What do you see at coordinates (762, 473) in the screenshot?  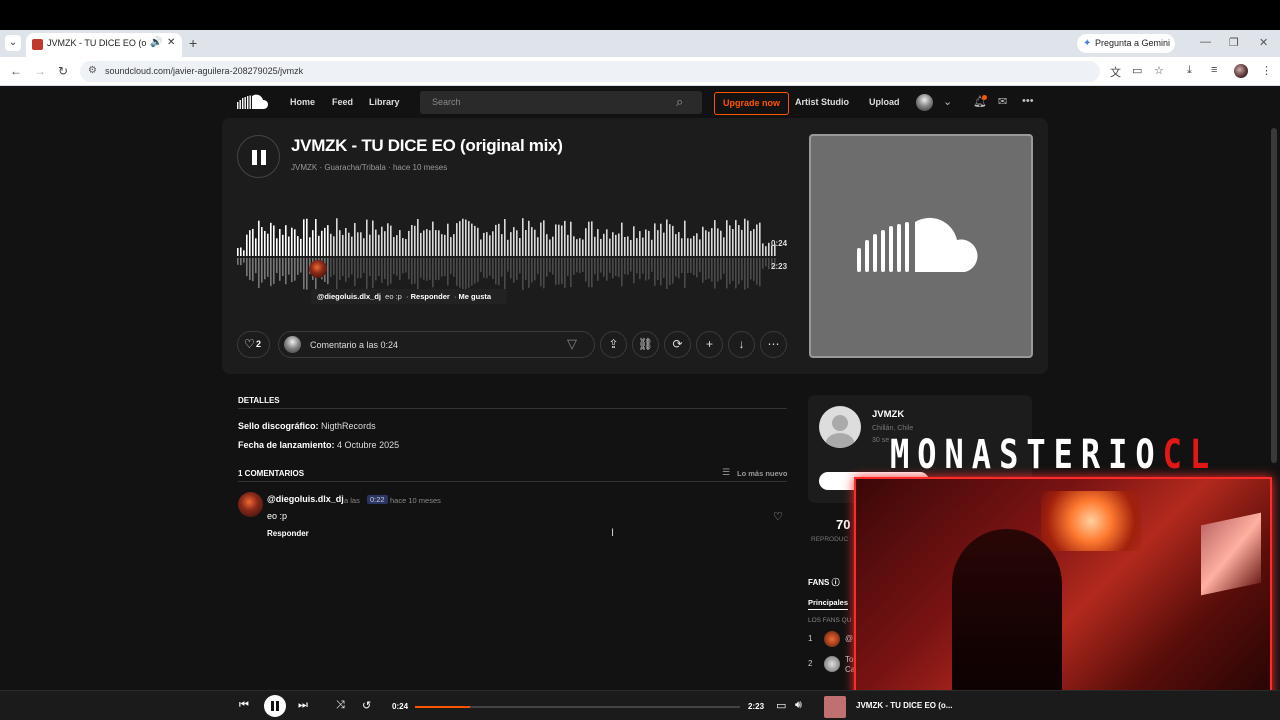 I see `sort-dropdown: Lo más nuevo` at bounding box center [762, 473].